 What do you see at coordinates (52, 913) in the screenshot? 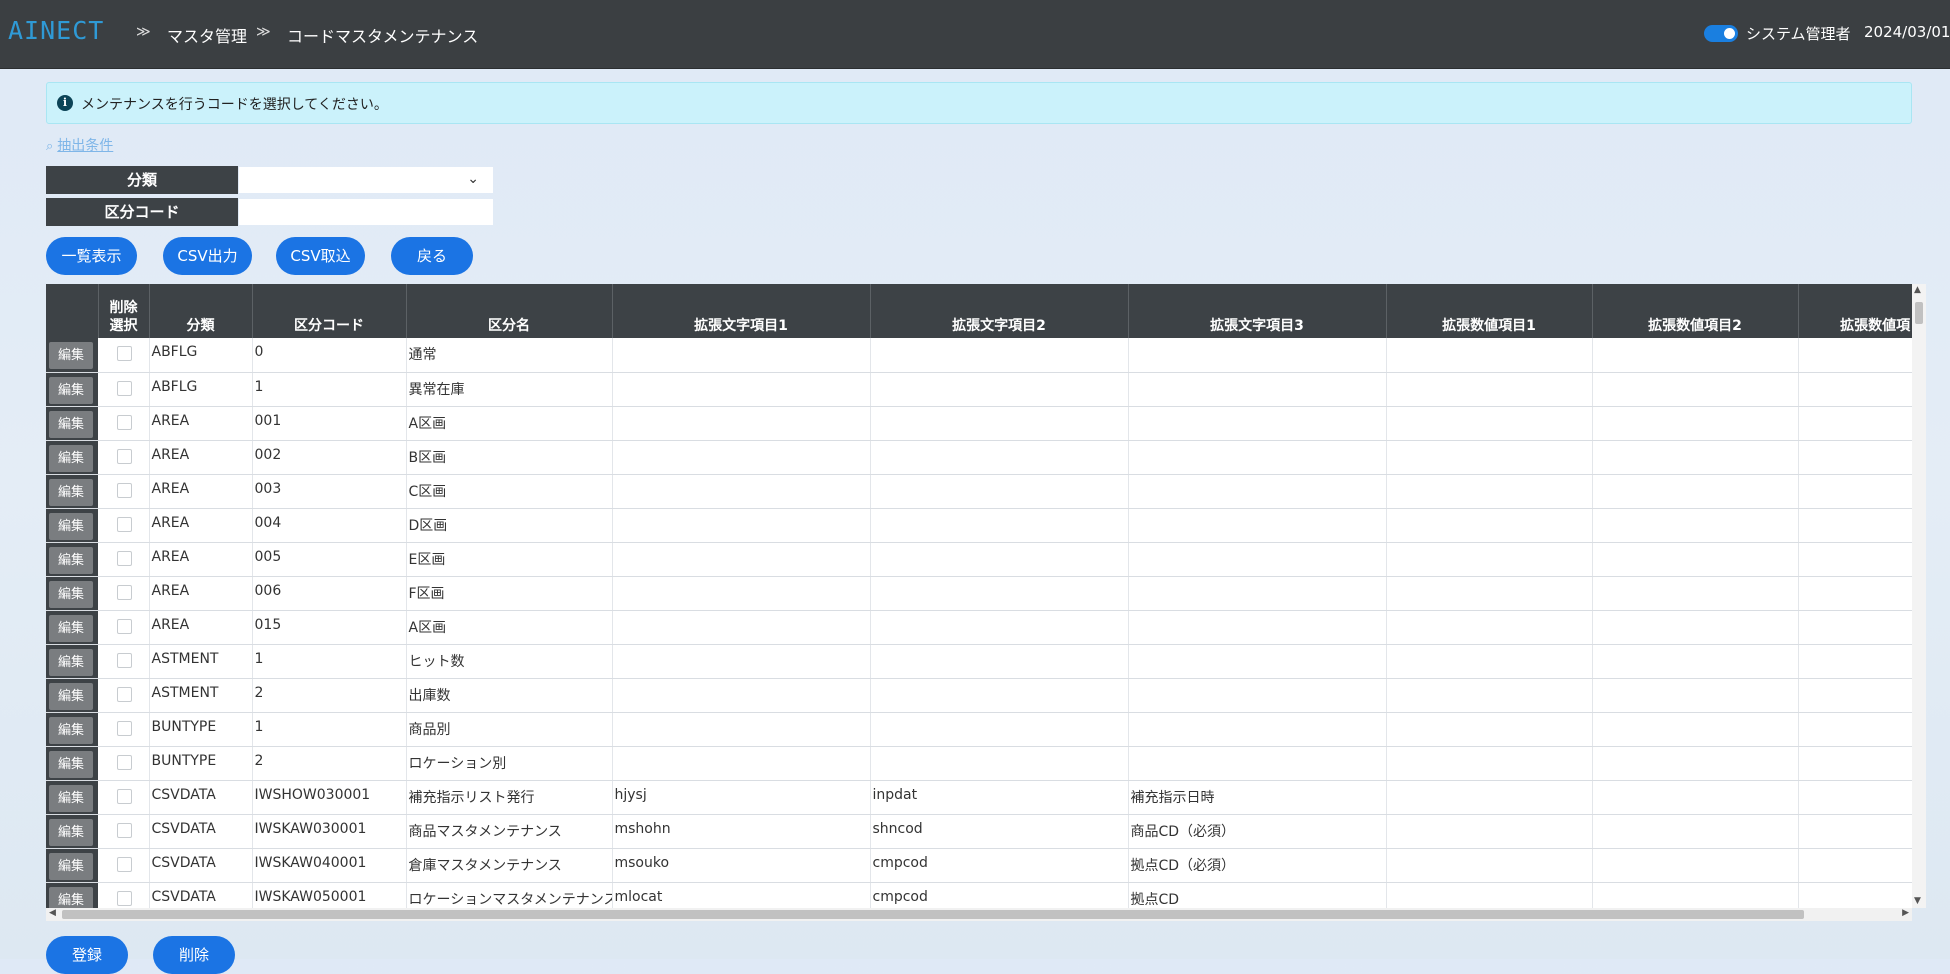
I see `scroll-left-icon: ◀` at bounding box center [52, 913].